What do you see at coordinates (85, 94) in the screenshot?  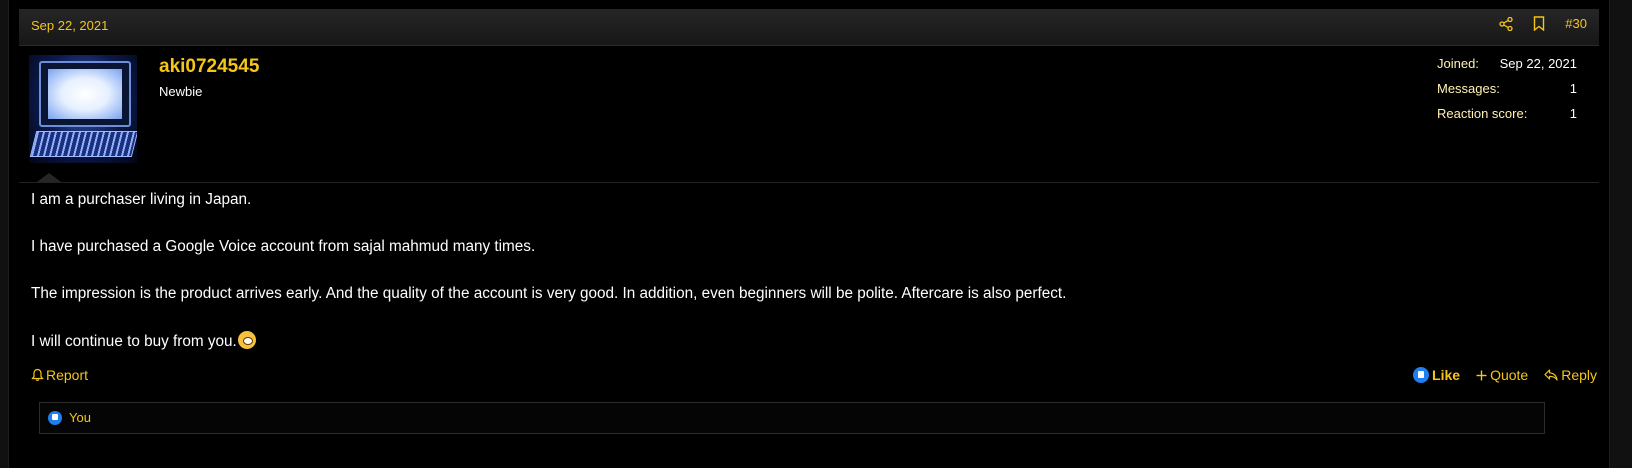 I see `avatar-monitor` at bounding box center [85, 94].